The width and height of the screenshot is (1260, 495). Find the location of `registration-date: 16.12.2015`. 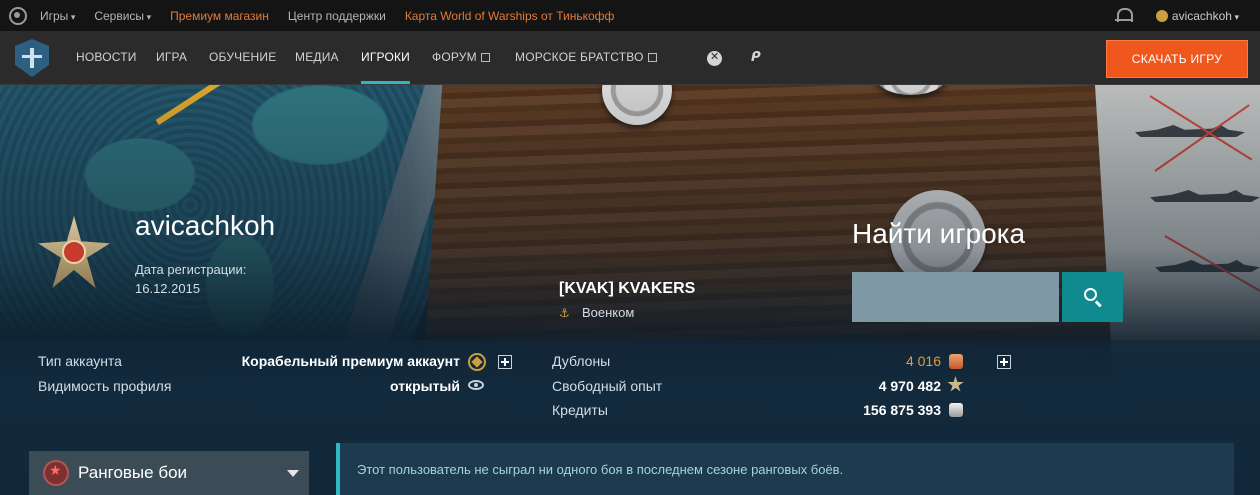

registration-date: 16.12.2015 is located at coordinates (168, 288).